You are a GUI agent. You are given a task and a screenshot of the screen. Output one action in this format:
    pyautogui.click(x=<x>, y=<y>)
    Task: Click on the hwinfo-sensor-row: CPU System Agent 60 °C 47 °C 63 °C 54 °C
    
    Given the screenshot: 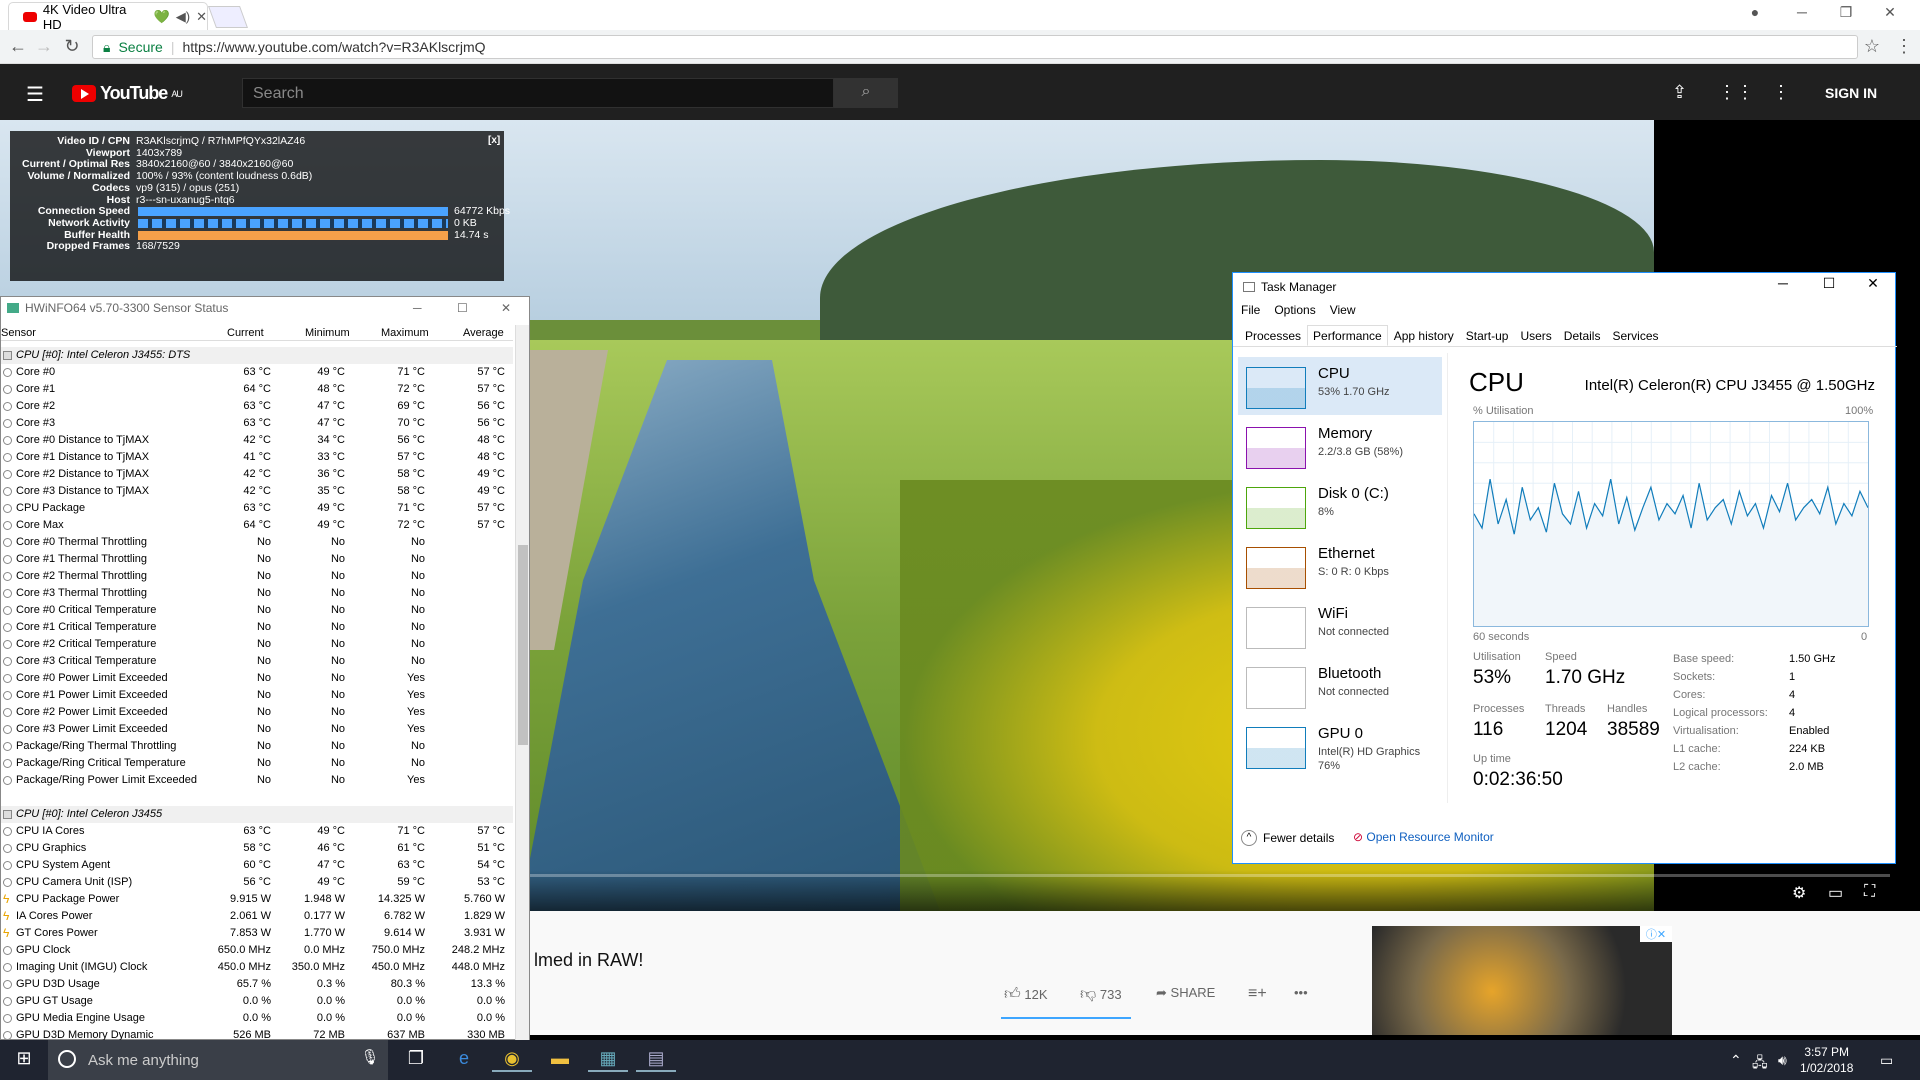 What is the action you would take?
    pyautogui.click(x=257, y=865)
    